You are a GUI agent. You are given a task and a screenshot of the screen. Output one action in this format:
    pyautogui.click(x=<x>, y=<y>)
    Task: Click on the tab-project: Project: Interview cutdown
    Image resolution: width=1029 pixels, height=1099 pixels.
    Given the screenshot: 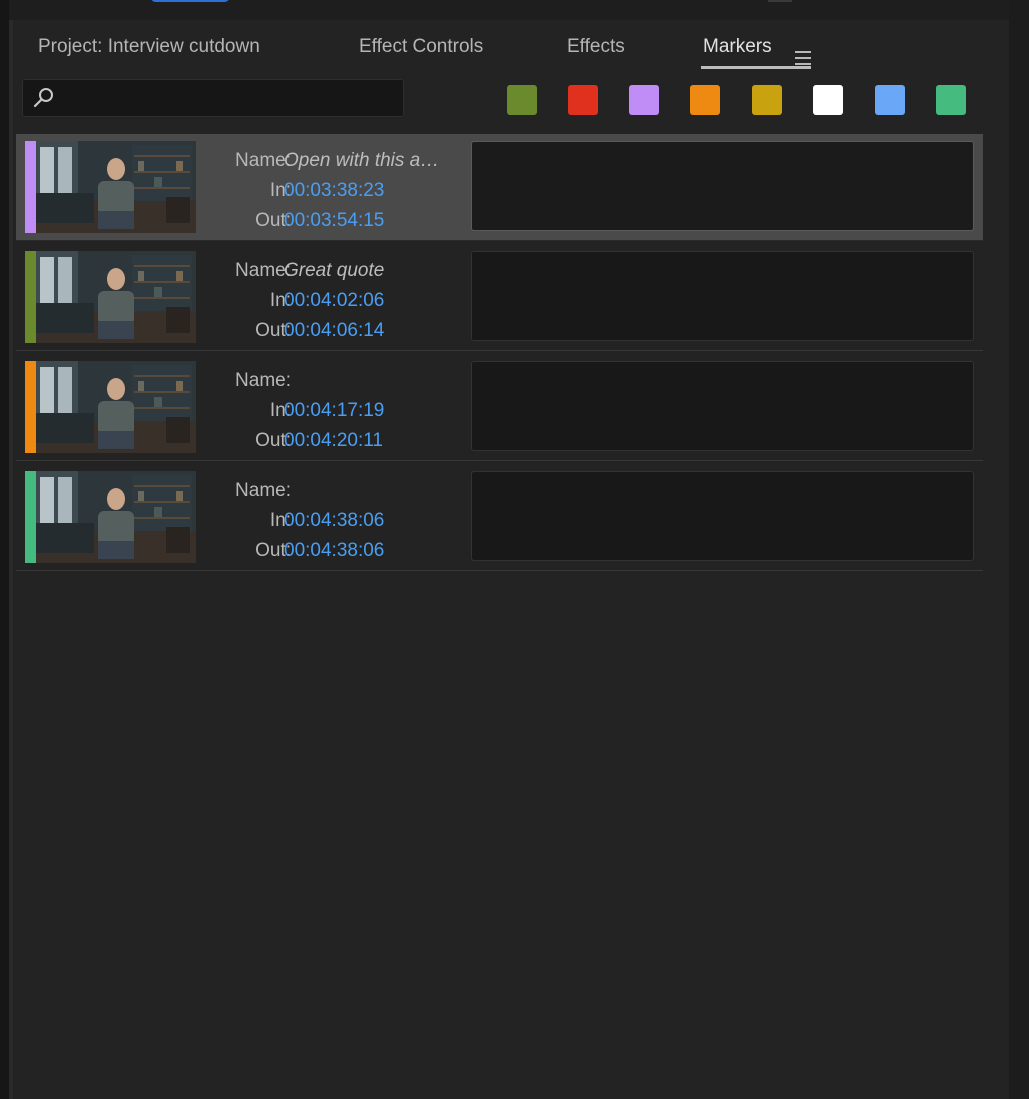 What is the action you would take?
    pyautogui.click(x=149, y=49)
    